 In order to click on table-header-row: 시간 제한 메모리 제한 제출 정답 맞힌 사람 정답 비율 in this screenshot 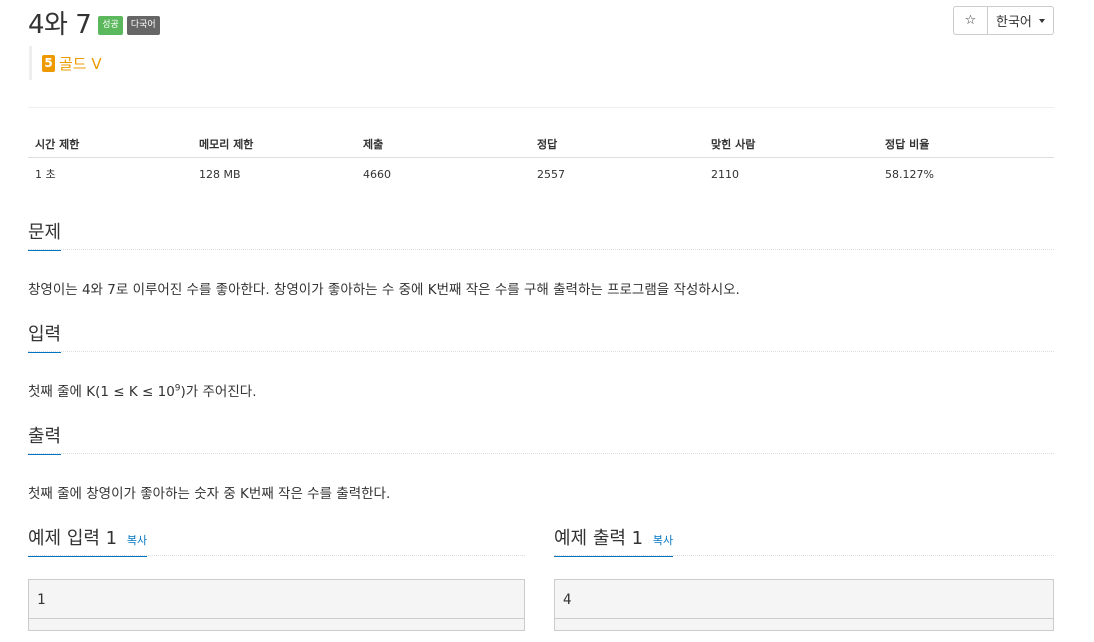, I will do `click(541, 144)`.